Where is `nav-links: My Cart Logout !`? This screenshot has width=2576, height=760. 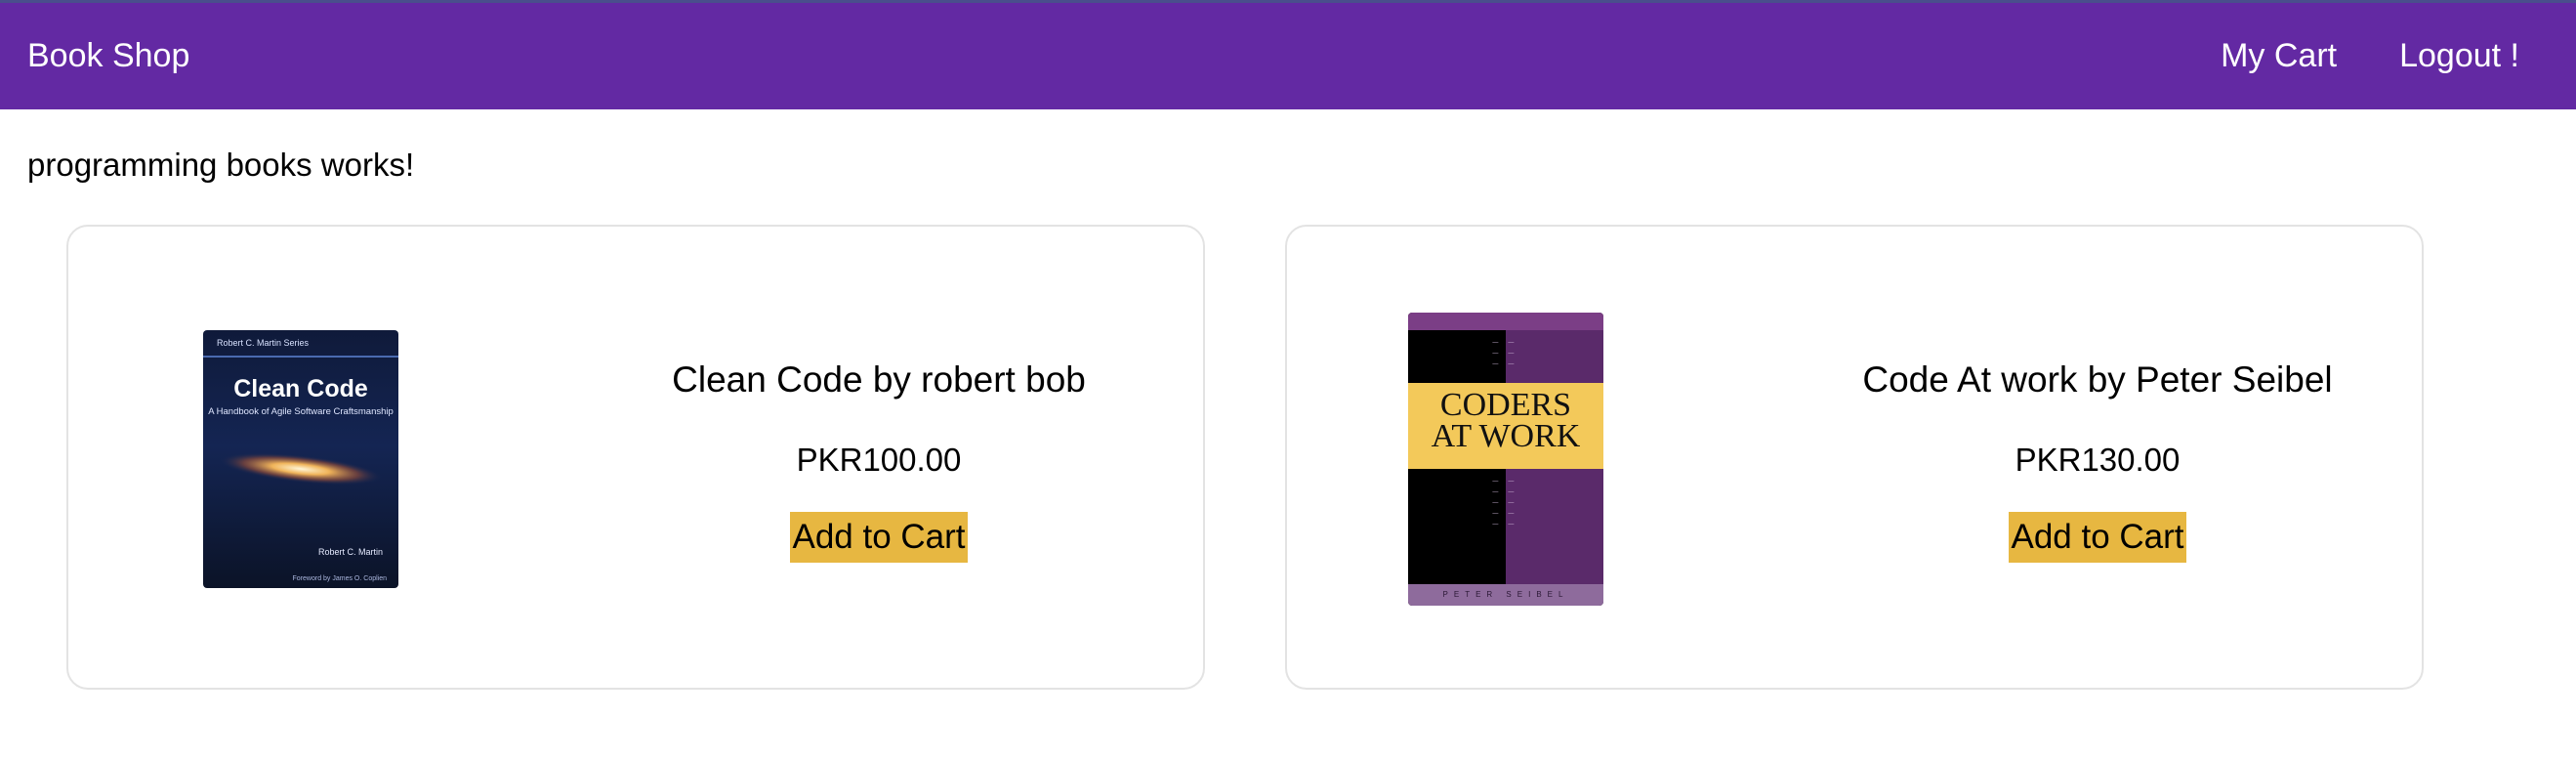
nav-links: My Cart Logout ! is located at coordinates (2370, 56).